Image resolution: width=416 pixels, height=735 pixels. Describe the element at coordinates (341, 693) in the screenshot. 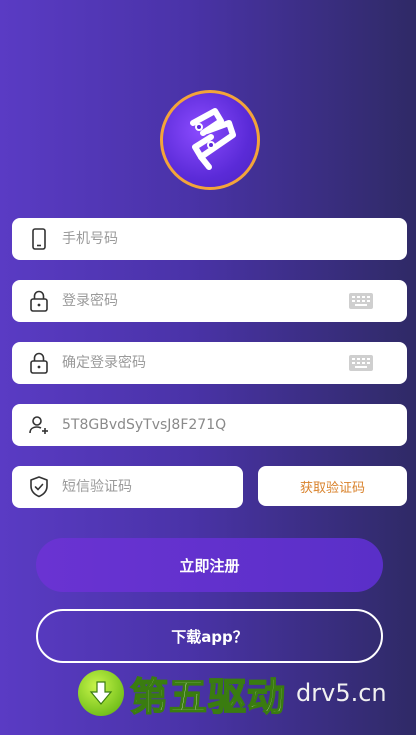

I see `watermark-site: drv5.cn` at that location.